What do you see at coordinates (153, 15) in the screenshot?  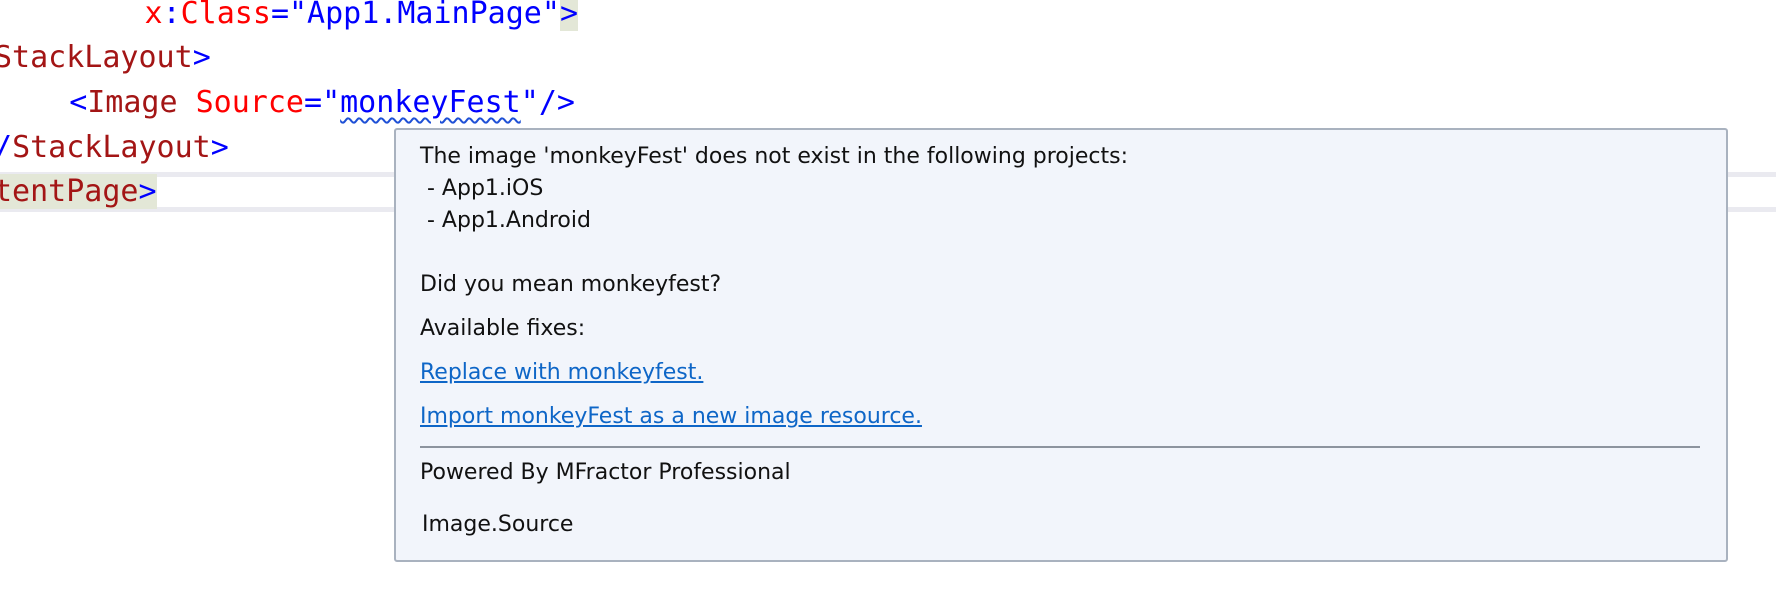 I see `attr-prefix: x` at bounding box center [153, 15].